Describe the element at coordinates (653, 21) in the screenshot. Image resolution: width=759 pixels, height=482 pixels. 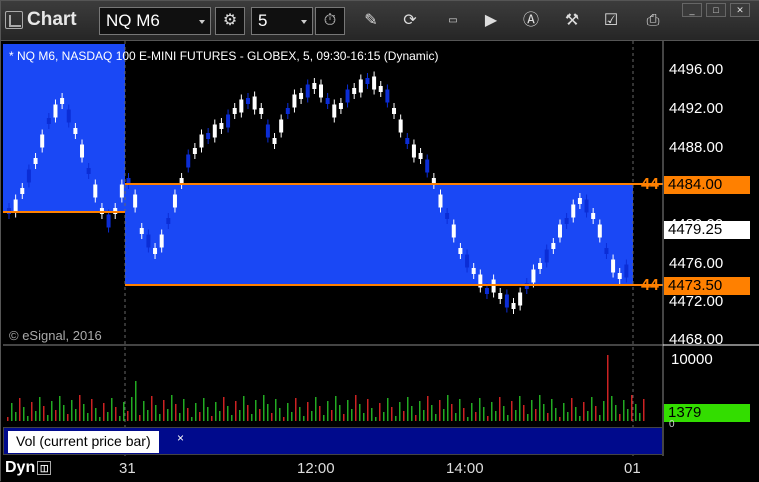
I see `print-icon: ⎙` at that location.